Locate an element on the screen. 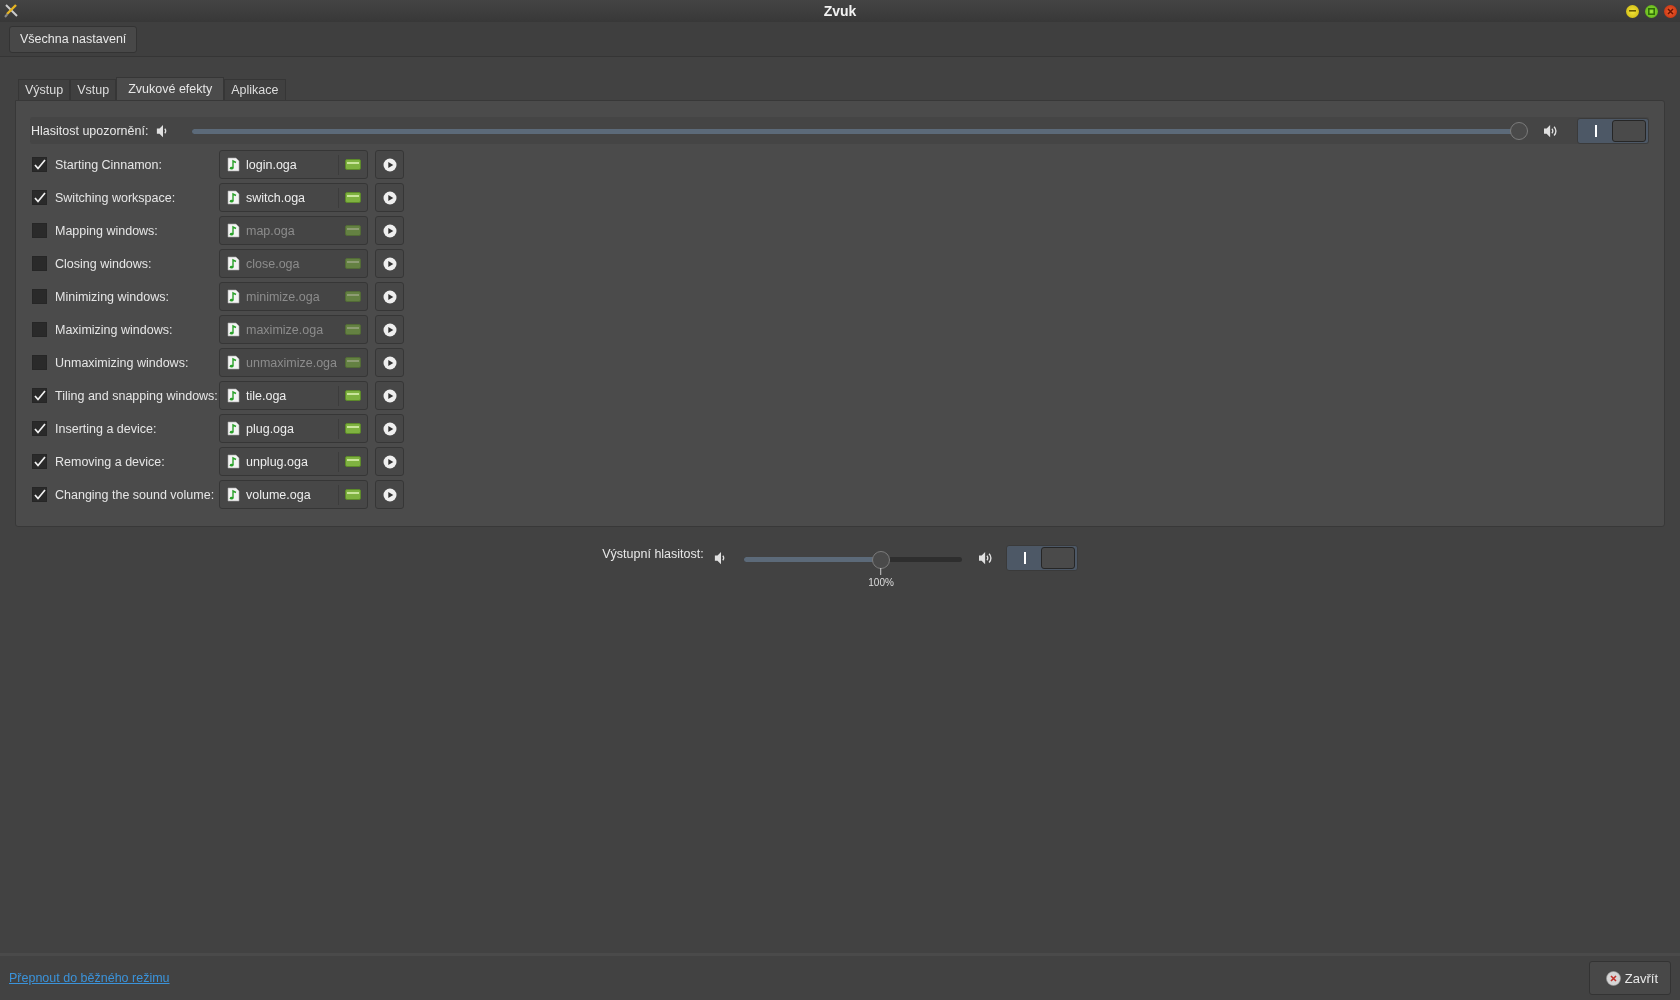  effect-label: Inserting a device: is located at coordinates (106, 428).